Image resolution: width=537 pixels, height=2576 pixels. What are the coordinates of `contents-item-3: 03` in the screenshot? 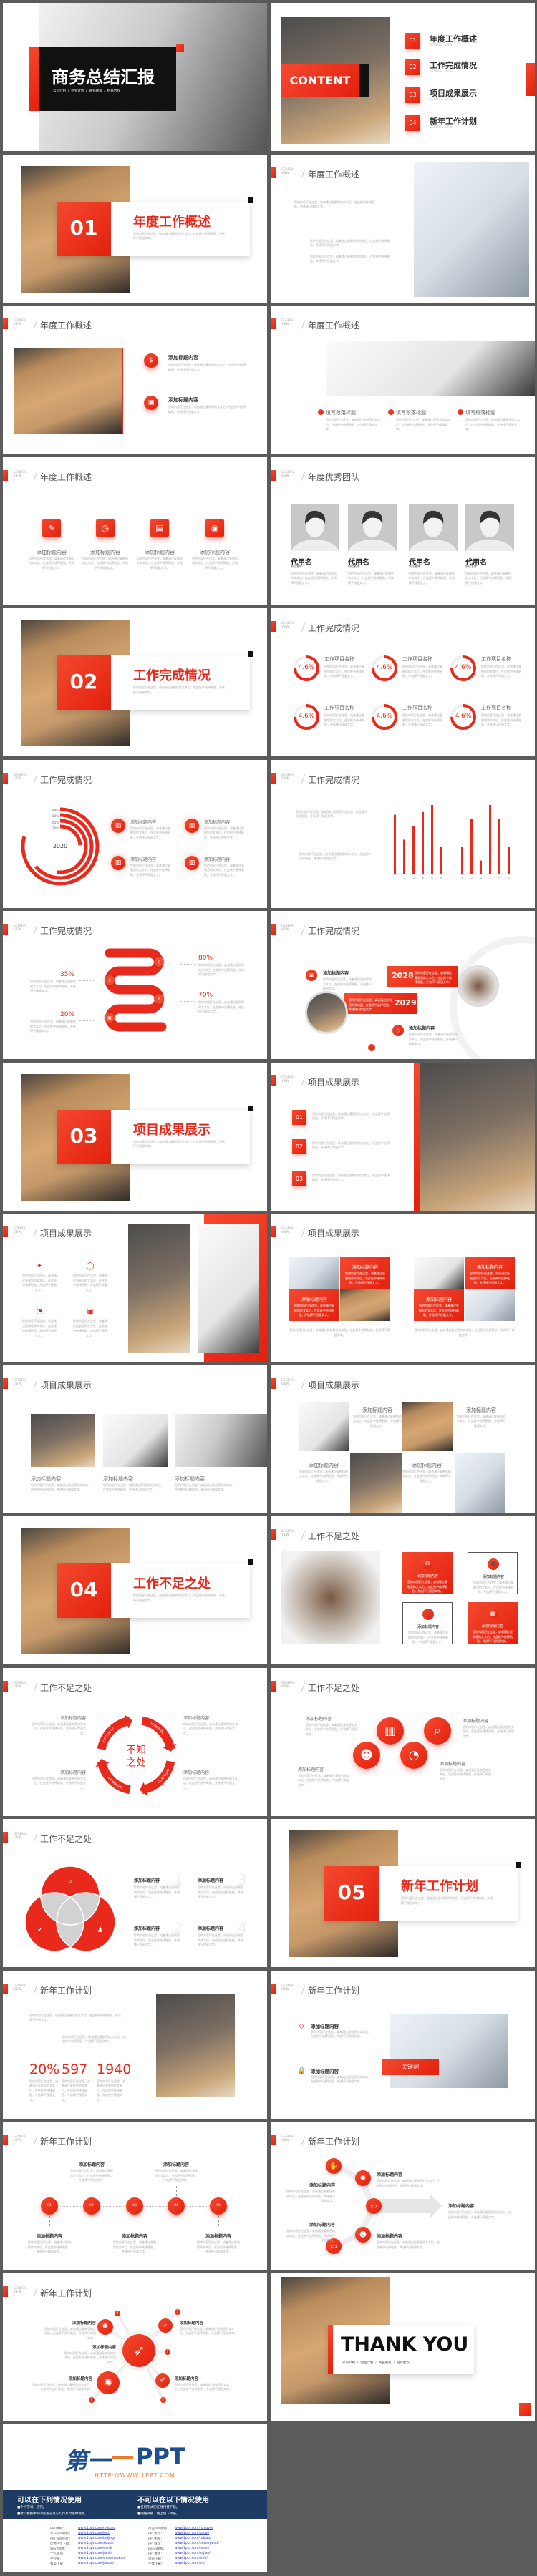 It's located at (412, 95).